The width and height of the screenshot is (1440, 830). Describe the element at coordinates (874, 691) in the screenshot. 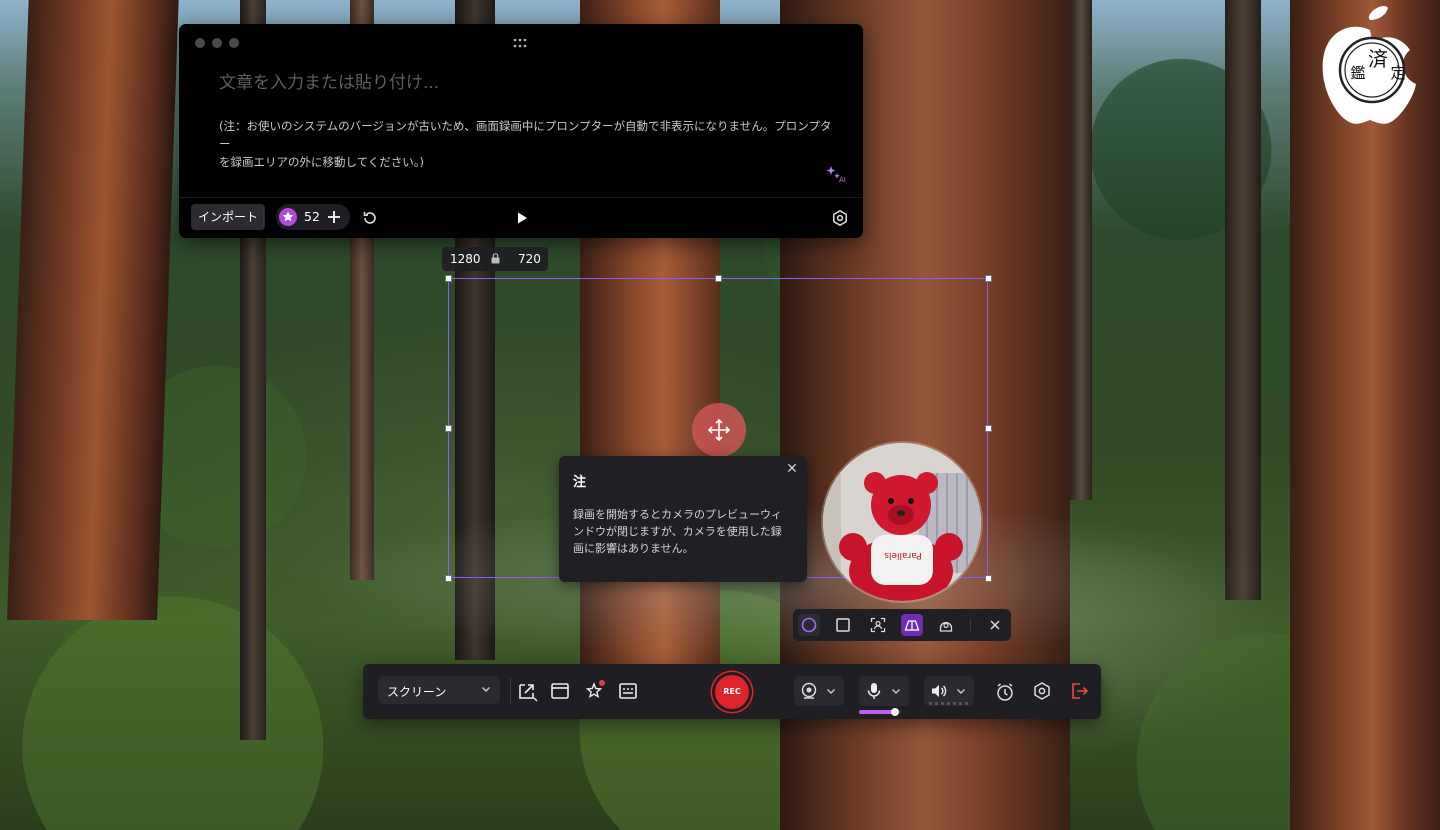

I see `microphone-icon` at that location.